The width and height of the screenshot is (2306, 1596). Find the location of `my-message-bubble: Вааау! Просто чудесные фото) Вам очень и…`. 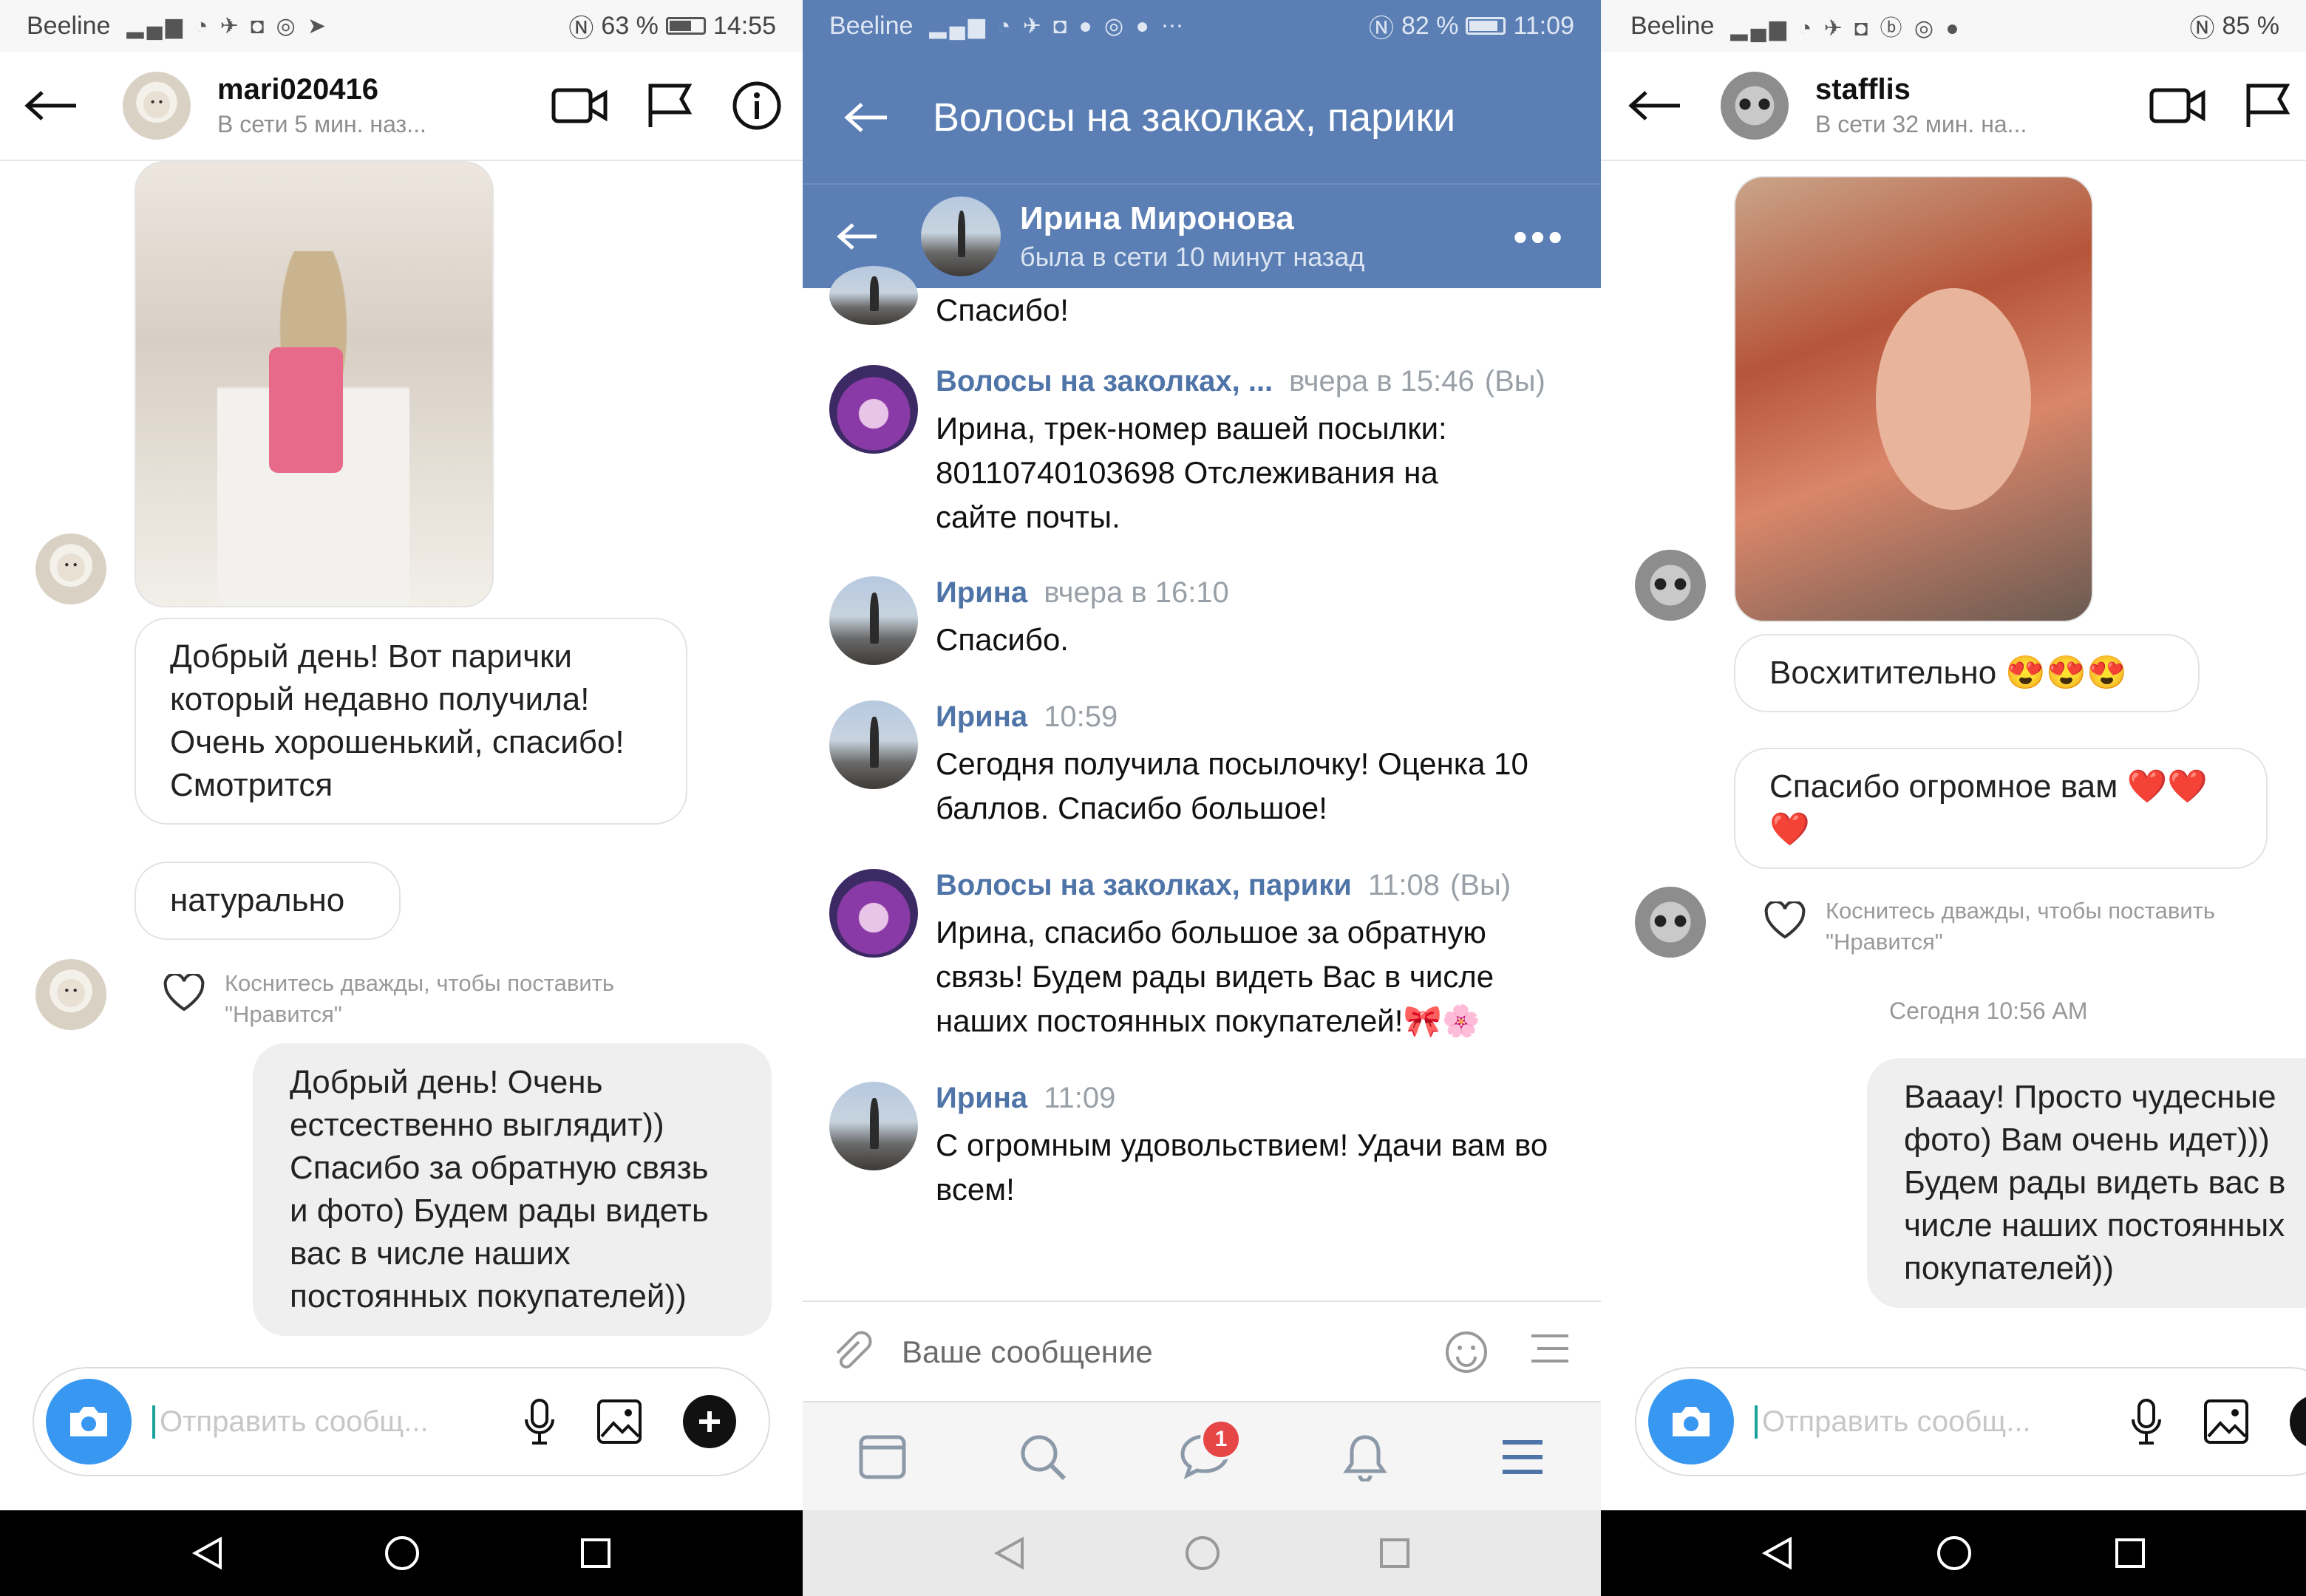

my-message-bubble: Вааау! Просто чудесные фото) Вам очень и… is located at coordinates (2087, 1183).